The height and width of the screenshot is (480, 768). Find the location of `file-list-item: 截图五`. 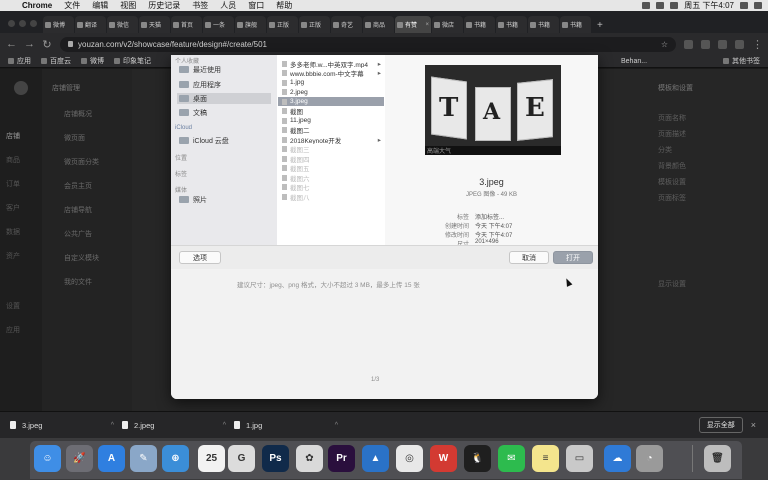

file-list-item: 截图五 is located at coordinates (331, 168).